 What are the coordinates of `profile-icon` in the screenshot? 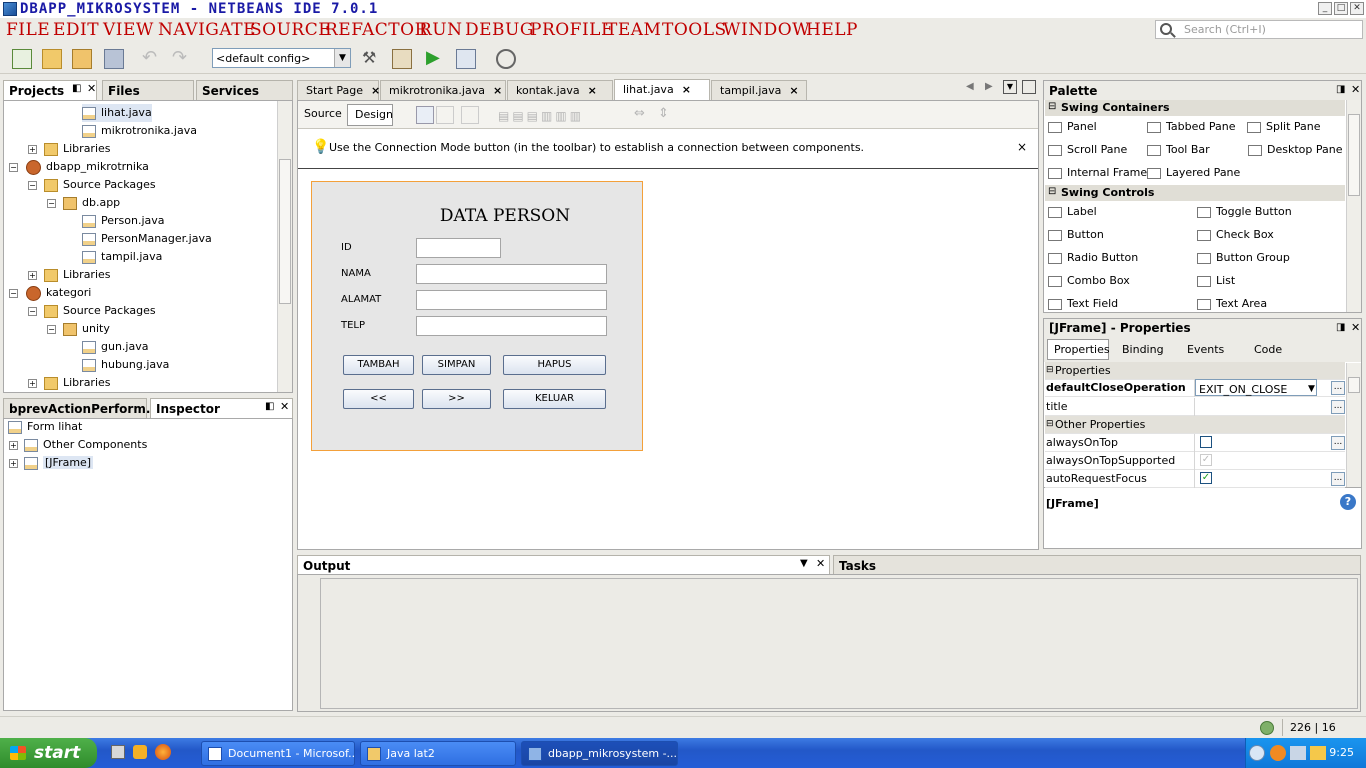 It's located at (506, 59).